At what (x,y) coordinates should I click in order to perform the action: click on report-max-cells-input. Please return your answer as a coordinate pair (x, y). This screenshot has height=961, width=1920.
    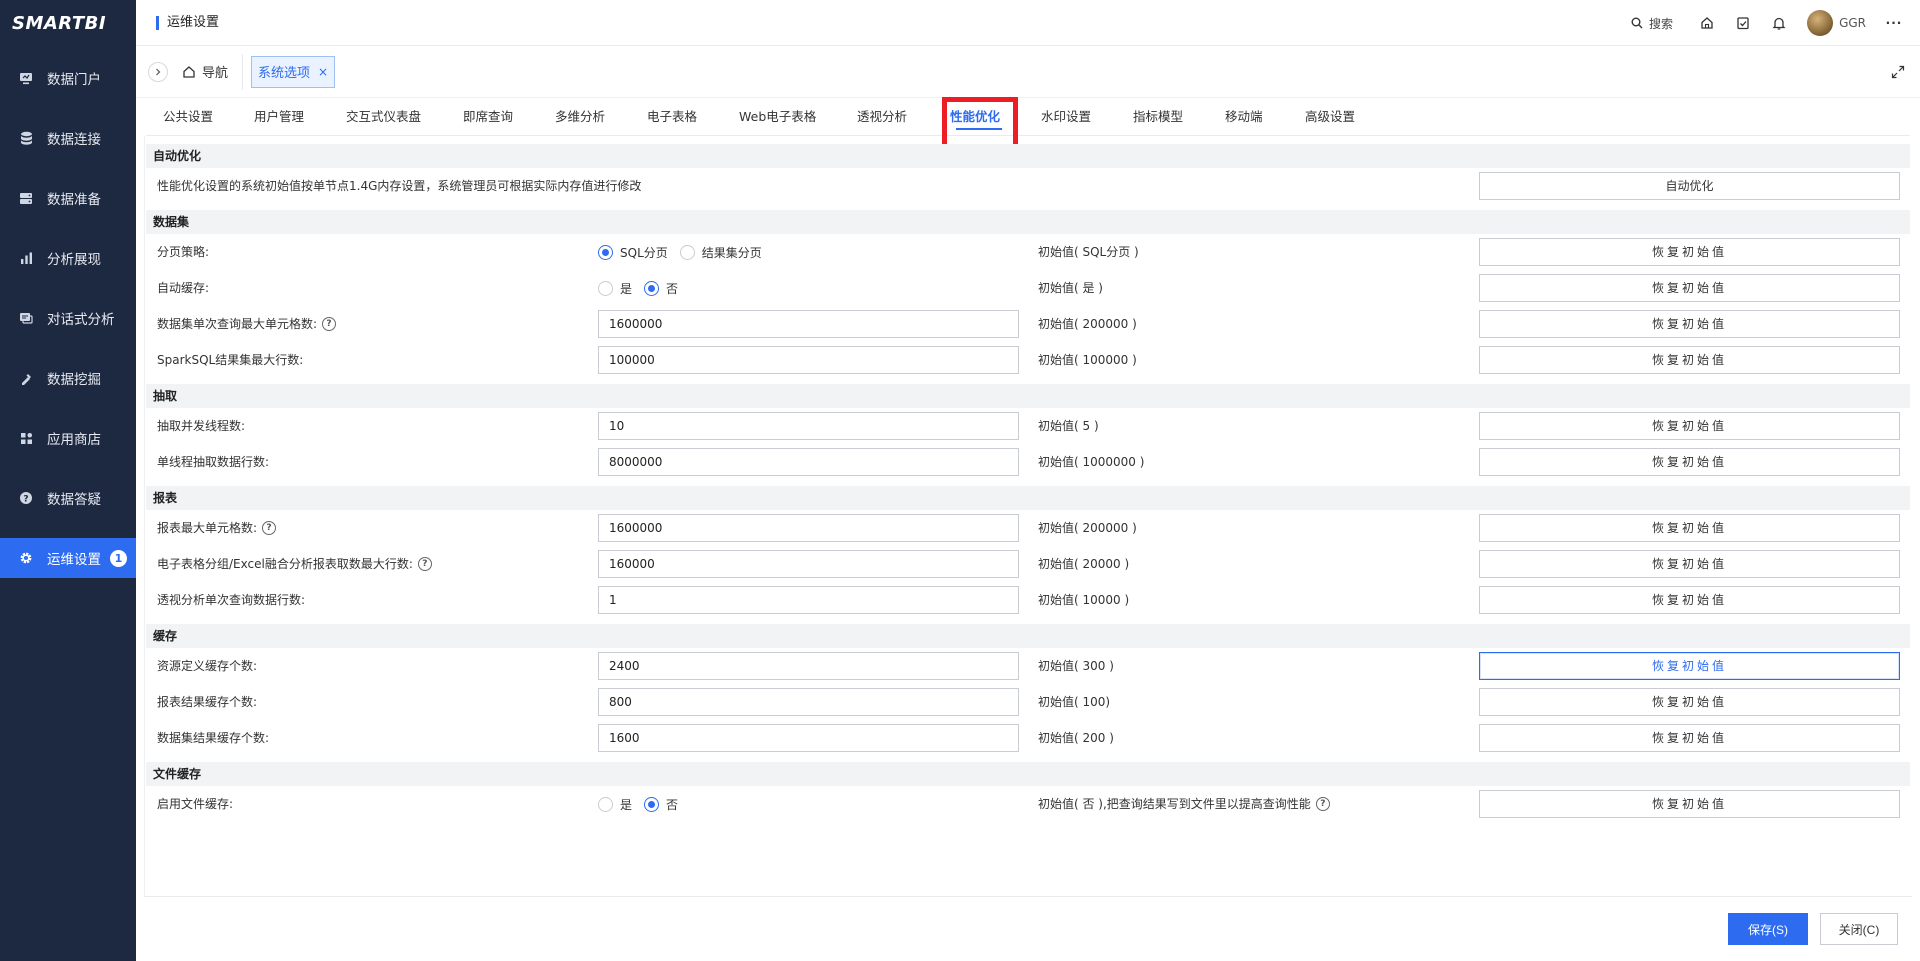
    Looking at the image, I should click on (808, 528).